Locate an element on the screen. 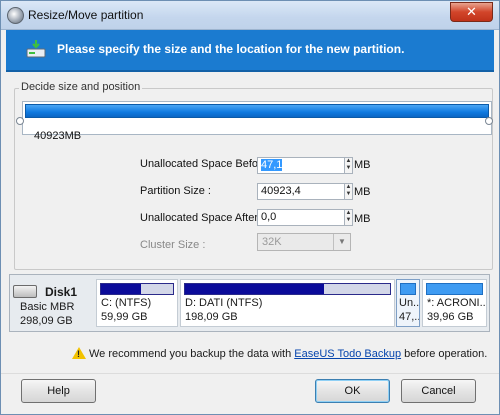 This screenshot has height=415, width=500. partition-size: 198,09 GB is located at coordinates (211, 317).